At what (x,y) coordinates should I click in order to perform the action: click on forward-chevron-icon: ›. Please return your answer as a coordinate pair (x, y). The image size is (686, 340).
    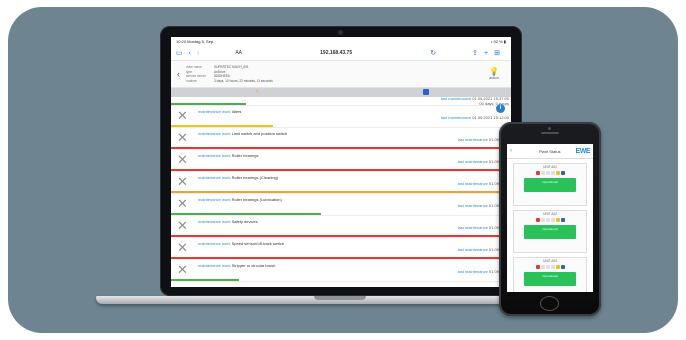
    Looking at the image, I should click on (198, 53).